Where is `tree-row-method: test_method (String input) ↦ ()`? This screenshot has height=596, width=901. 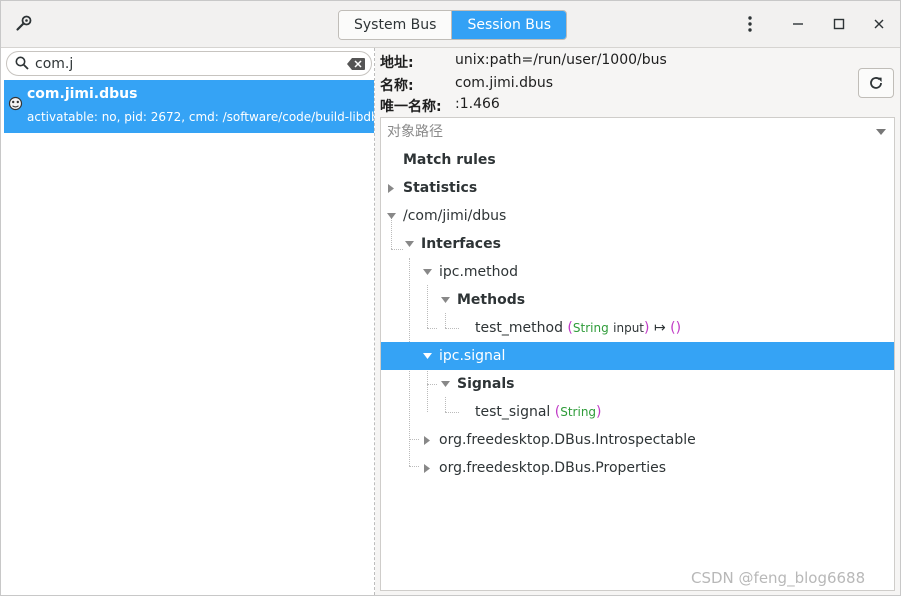 tree-row-method: test_method (String input) ↦ () is located at coordinates (637, 328).